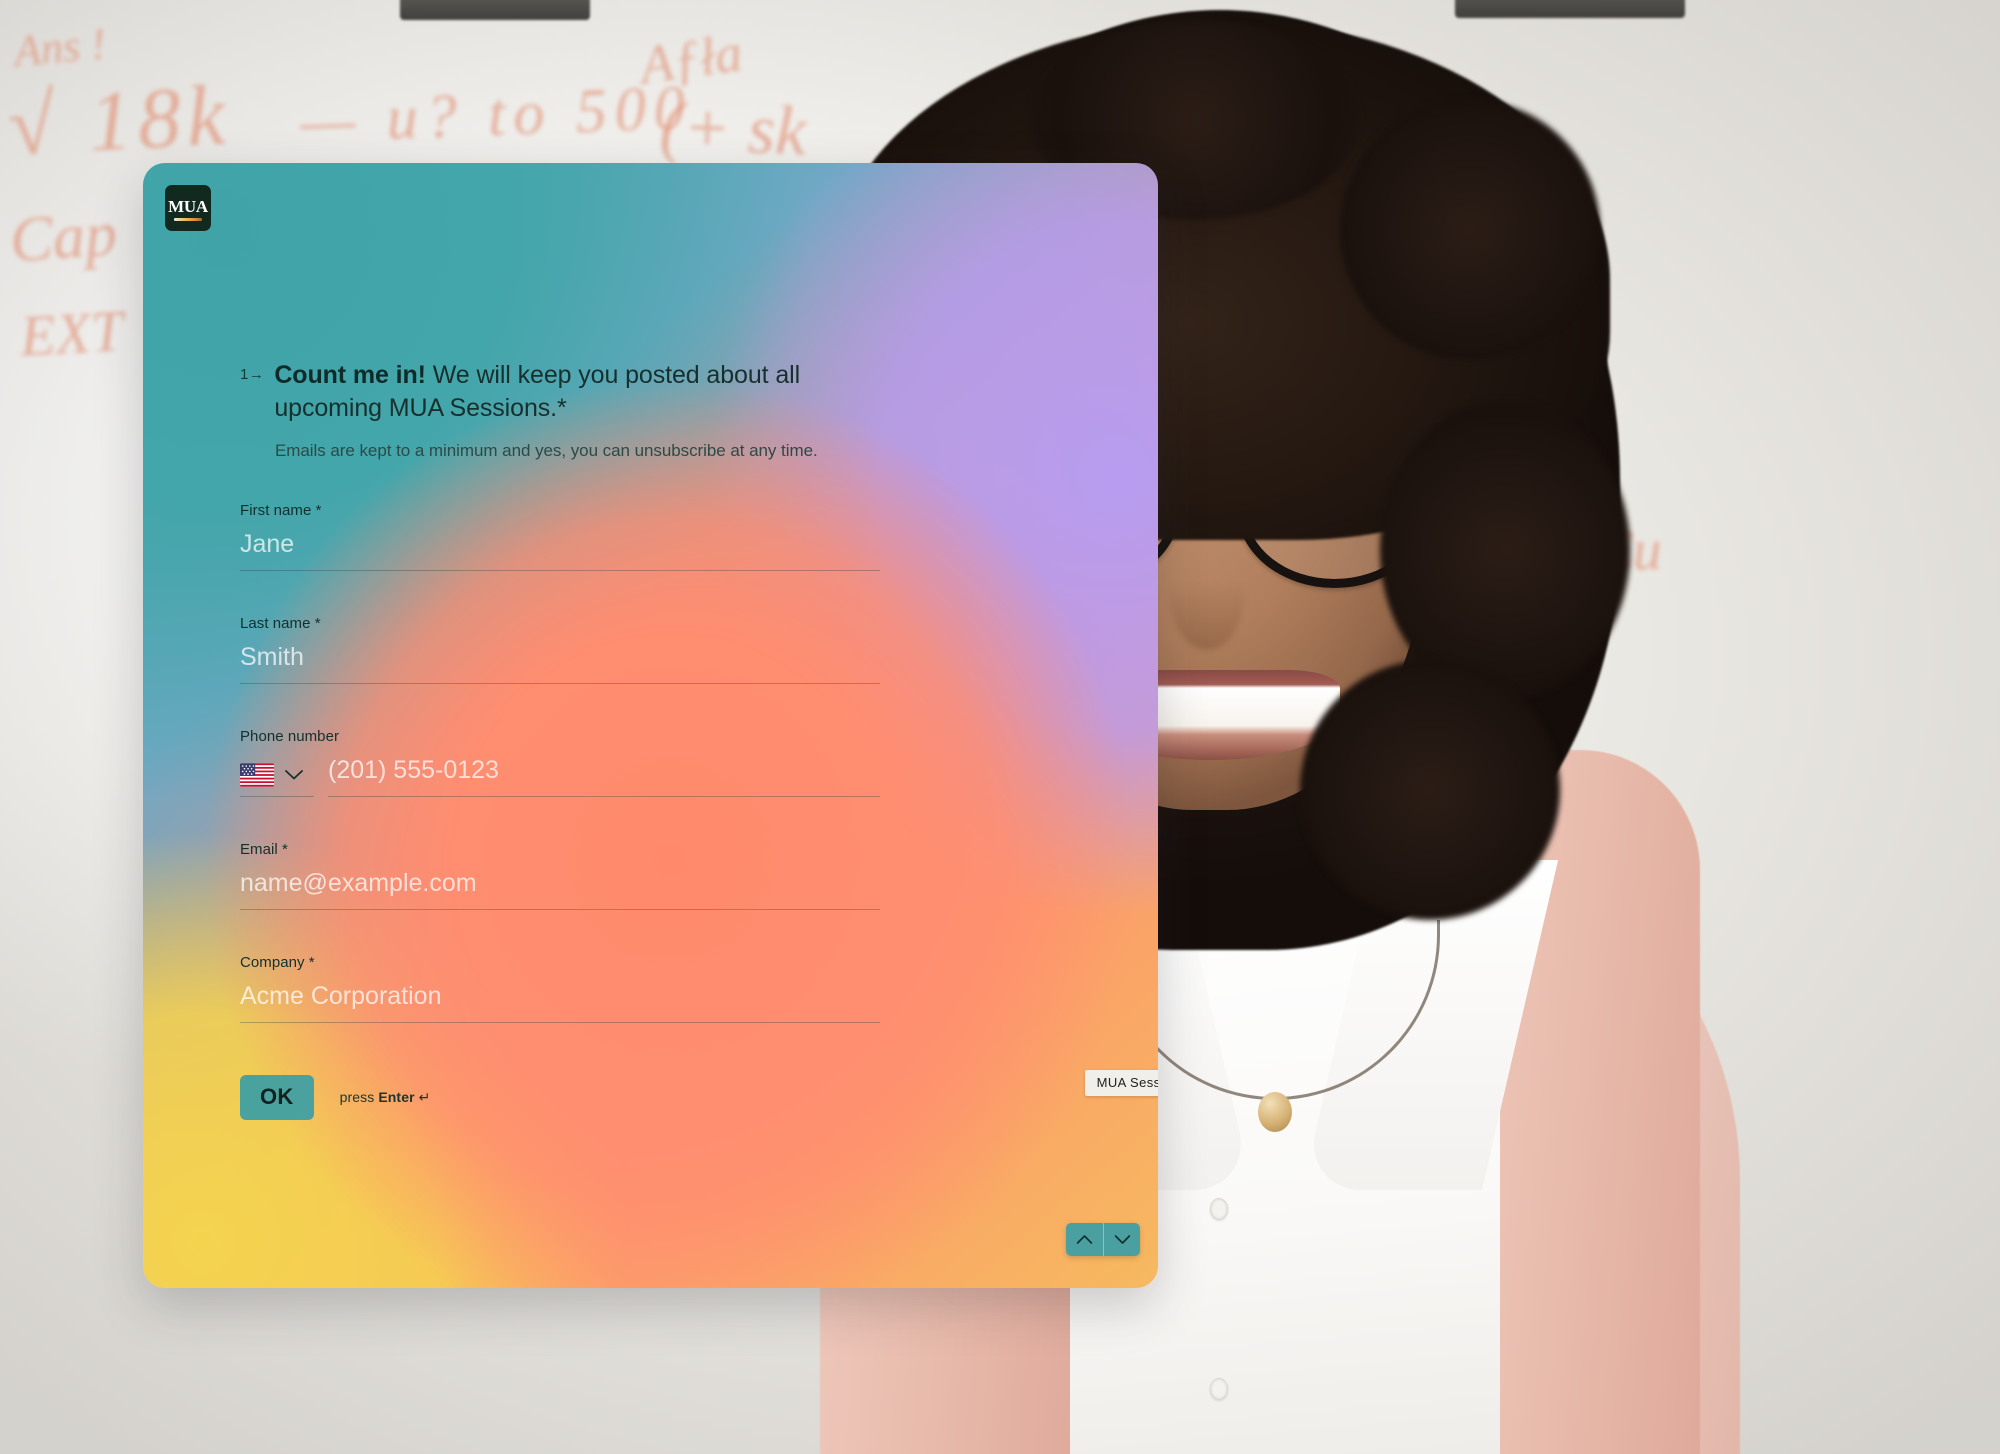 The height and width of the screenshot is (1454, 2000). What do you see at coordinates (119, 120) in the screenshot?
I see `whiteboard-scribble: √ 18k` at bounding box center [119, 120].